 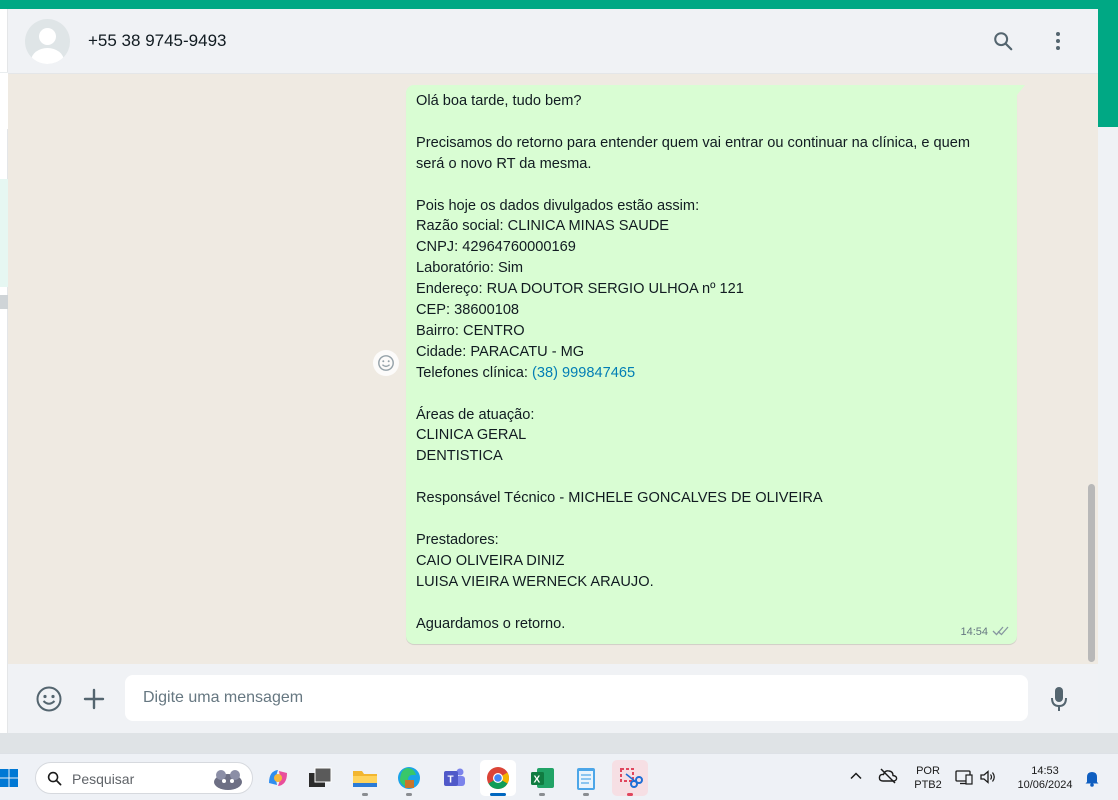 What do you see at coordinates (4, 302) in the screenshot?
I see `chat-list-scroll-edge` at bounding box center [4, 302].